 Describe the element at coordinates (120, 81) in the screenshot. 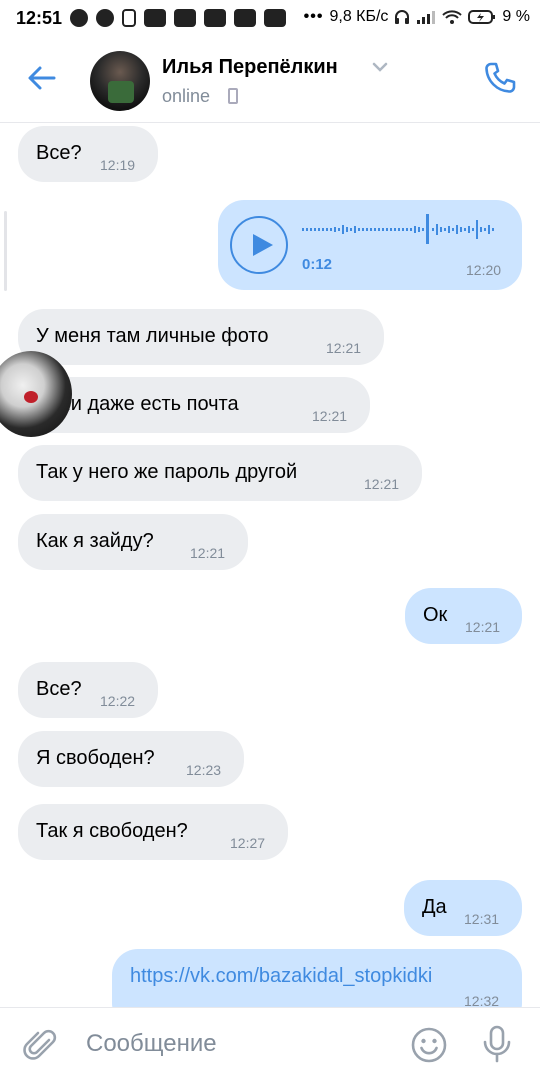

I see `contact-avatar` at that location.